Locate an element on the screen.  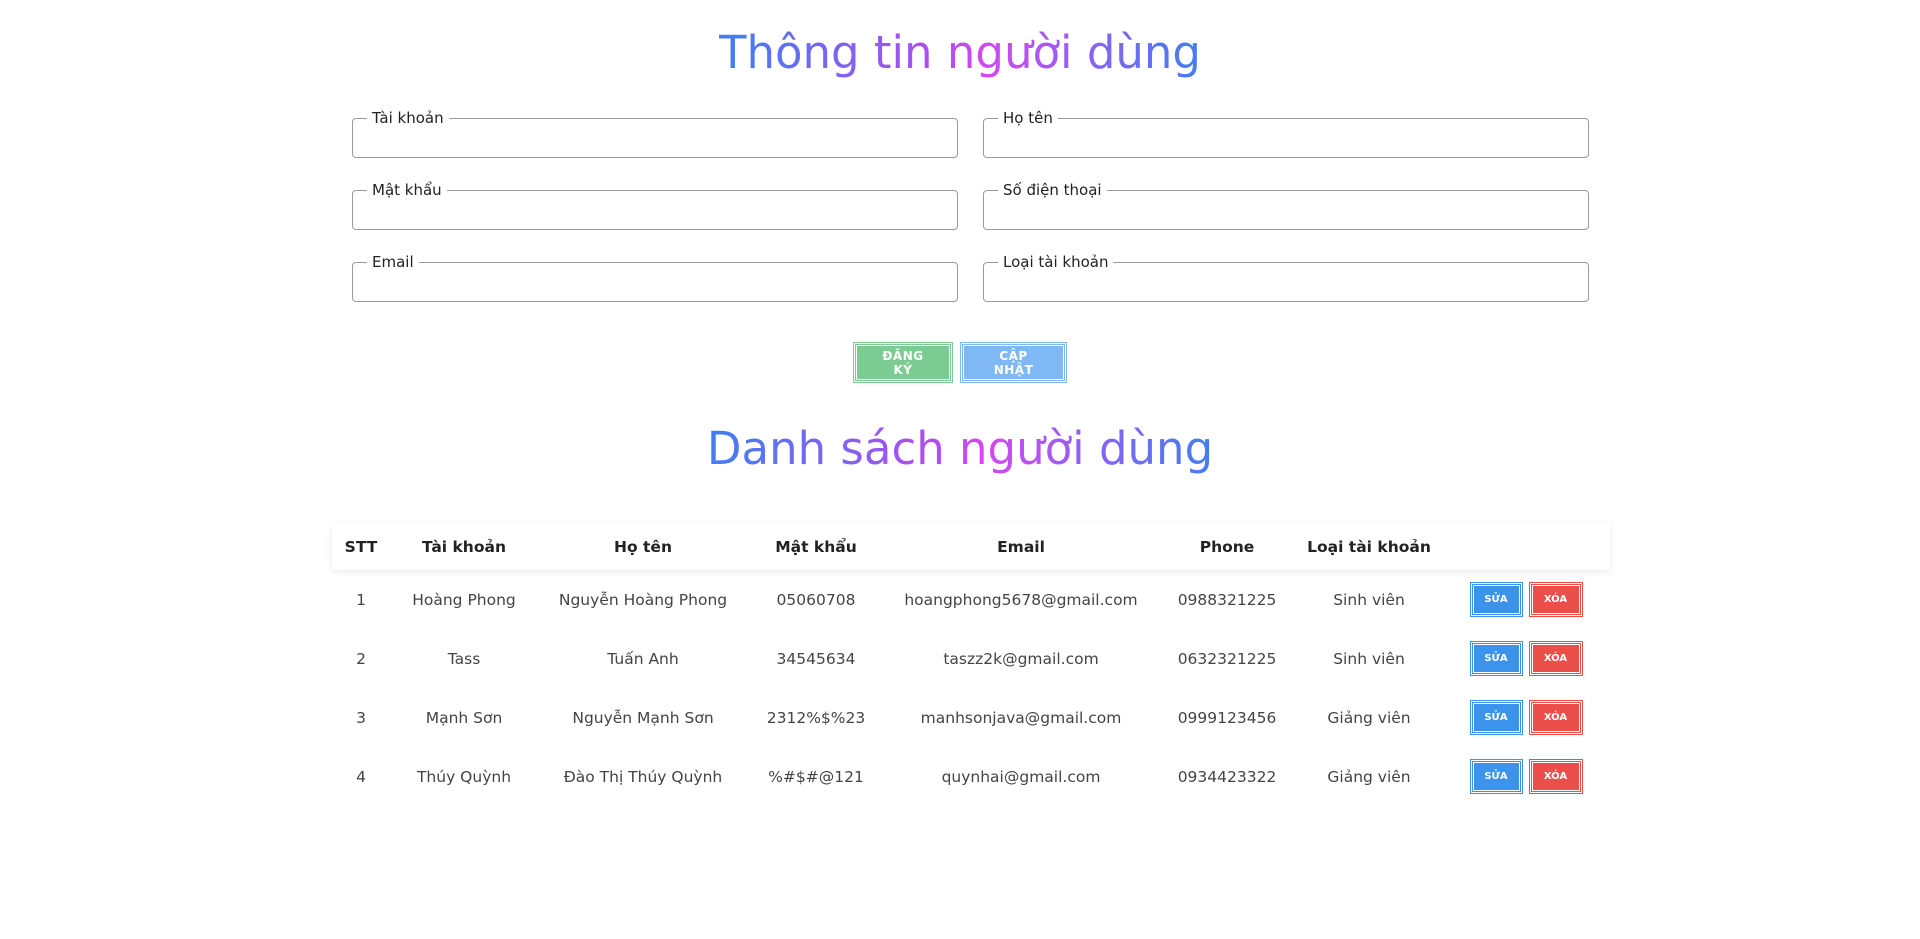
cell-account: Thúy Quỳnh is located at coordinates (464, 776).